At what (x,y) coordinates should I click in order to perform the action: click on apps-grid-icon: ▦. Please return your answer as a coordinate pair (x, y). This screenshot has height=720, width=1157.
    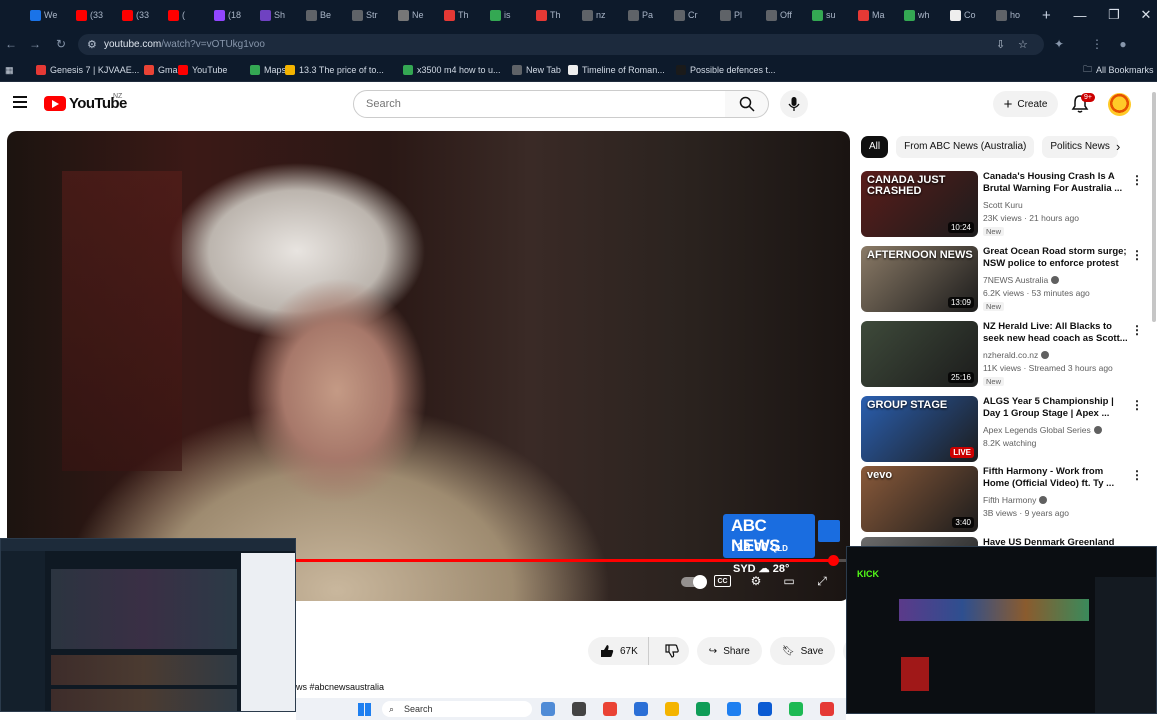
    Looking at the image, I should click on (9, 70).